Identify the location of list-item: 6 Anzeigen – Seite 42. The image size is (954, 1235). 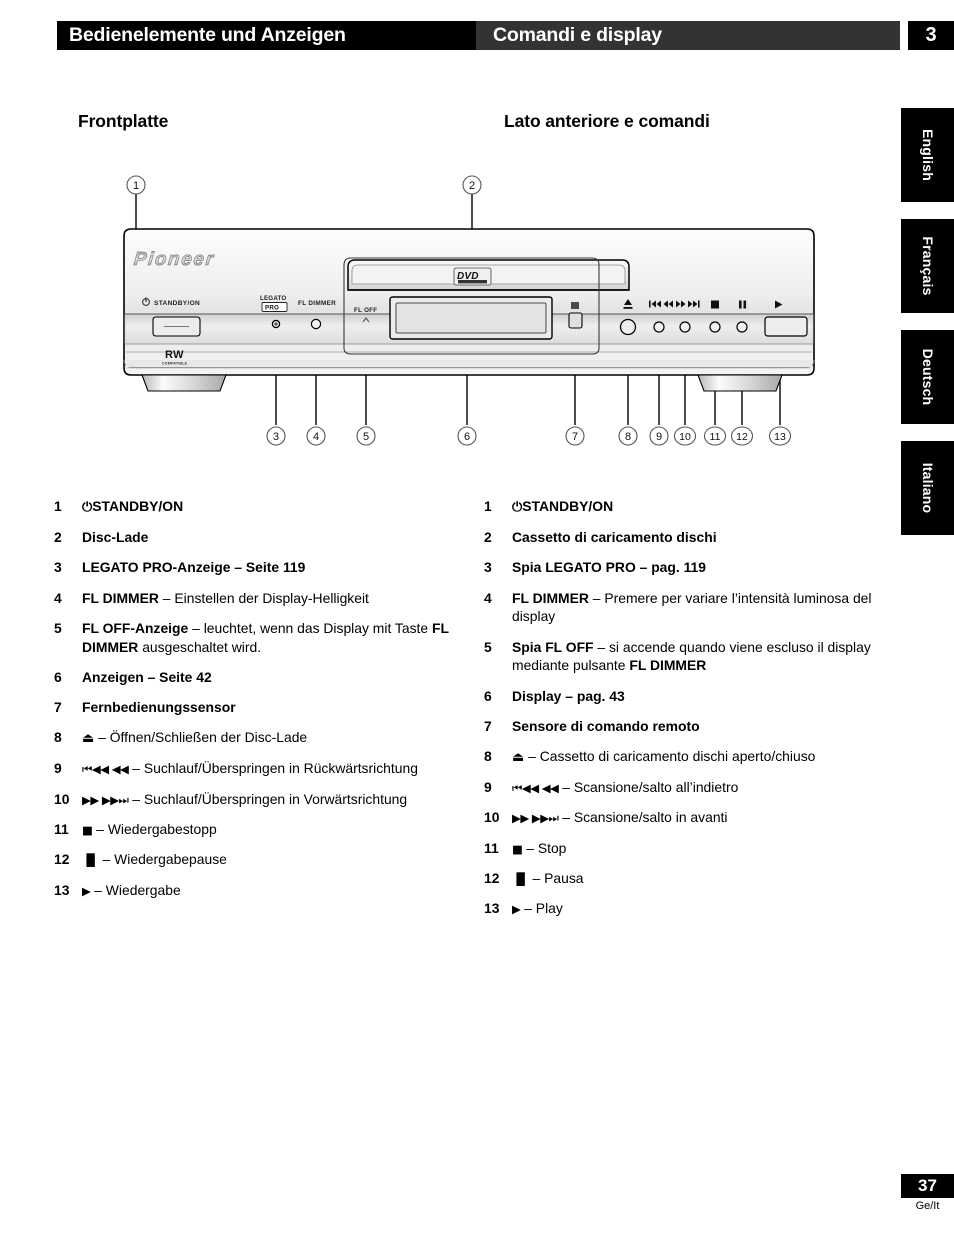
(264, 677).